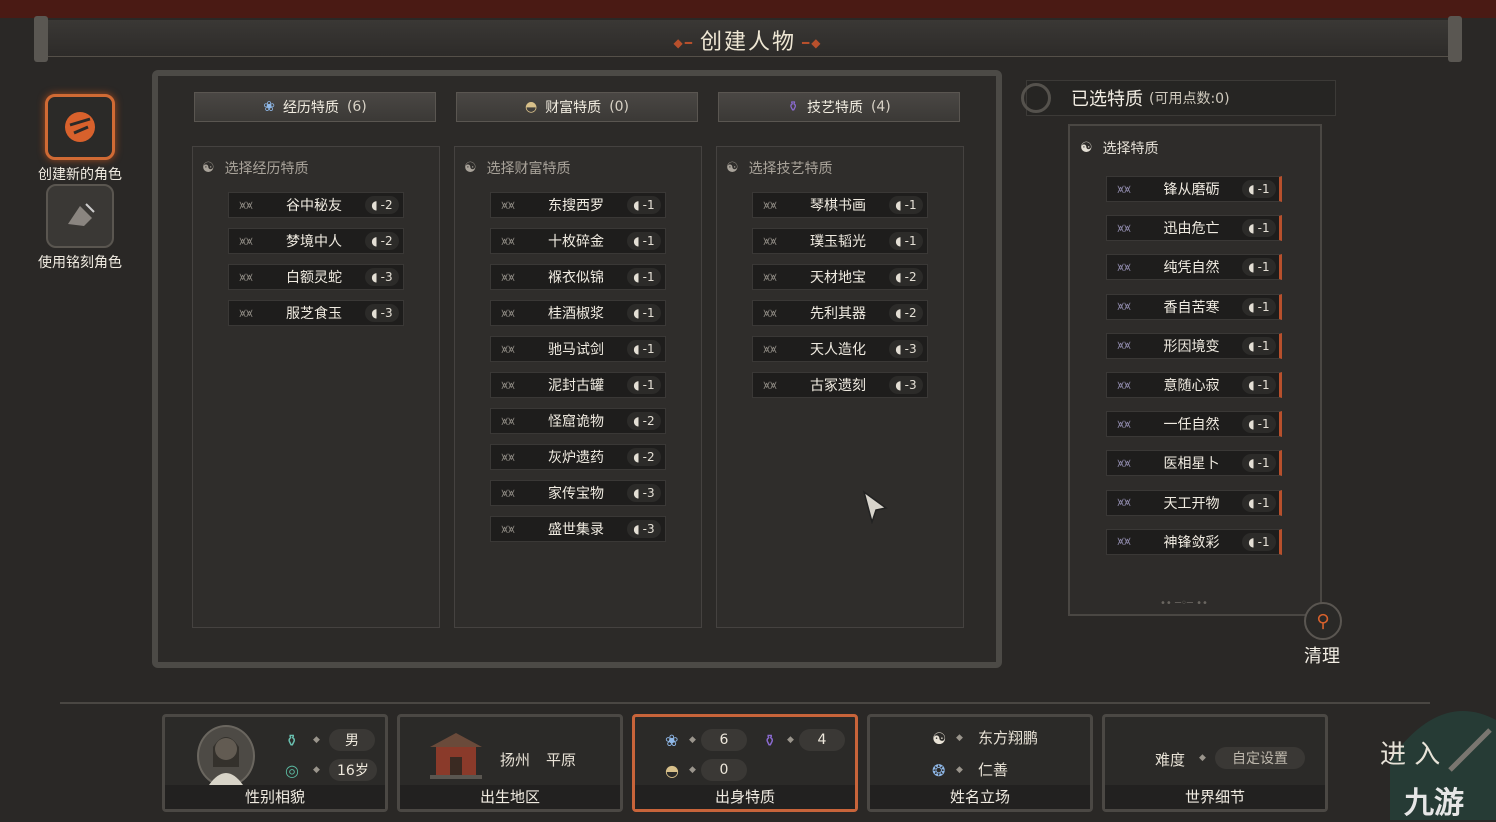 The image size is (1496, 822). I want to click on trait-item: ⩙⩙ 一任自然 ◖ -1, so click(1194, 424).